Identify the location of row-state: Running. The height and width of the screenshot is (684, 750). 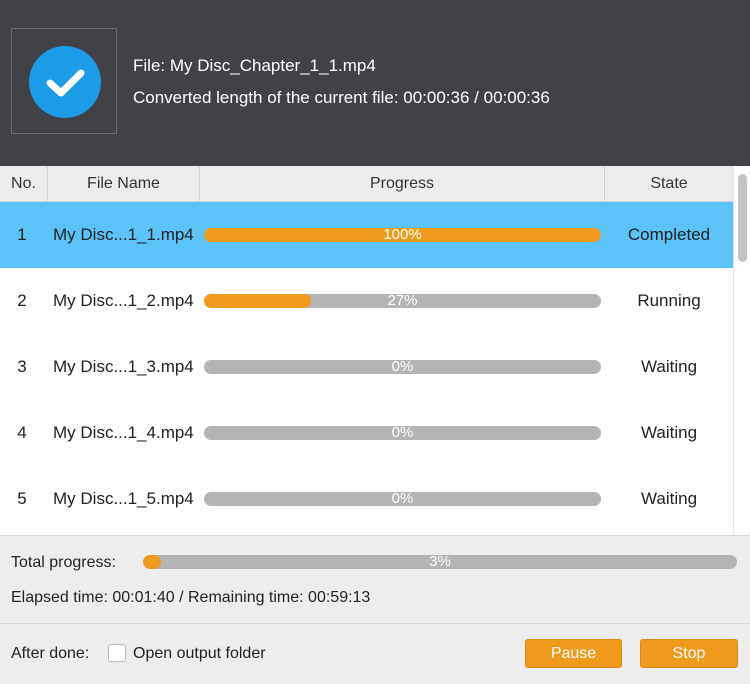
(669, 300).